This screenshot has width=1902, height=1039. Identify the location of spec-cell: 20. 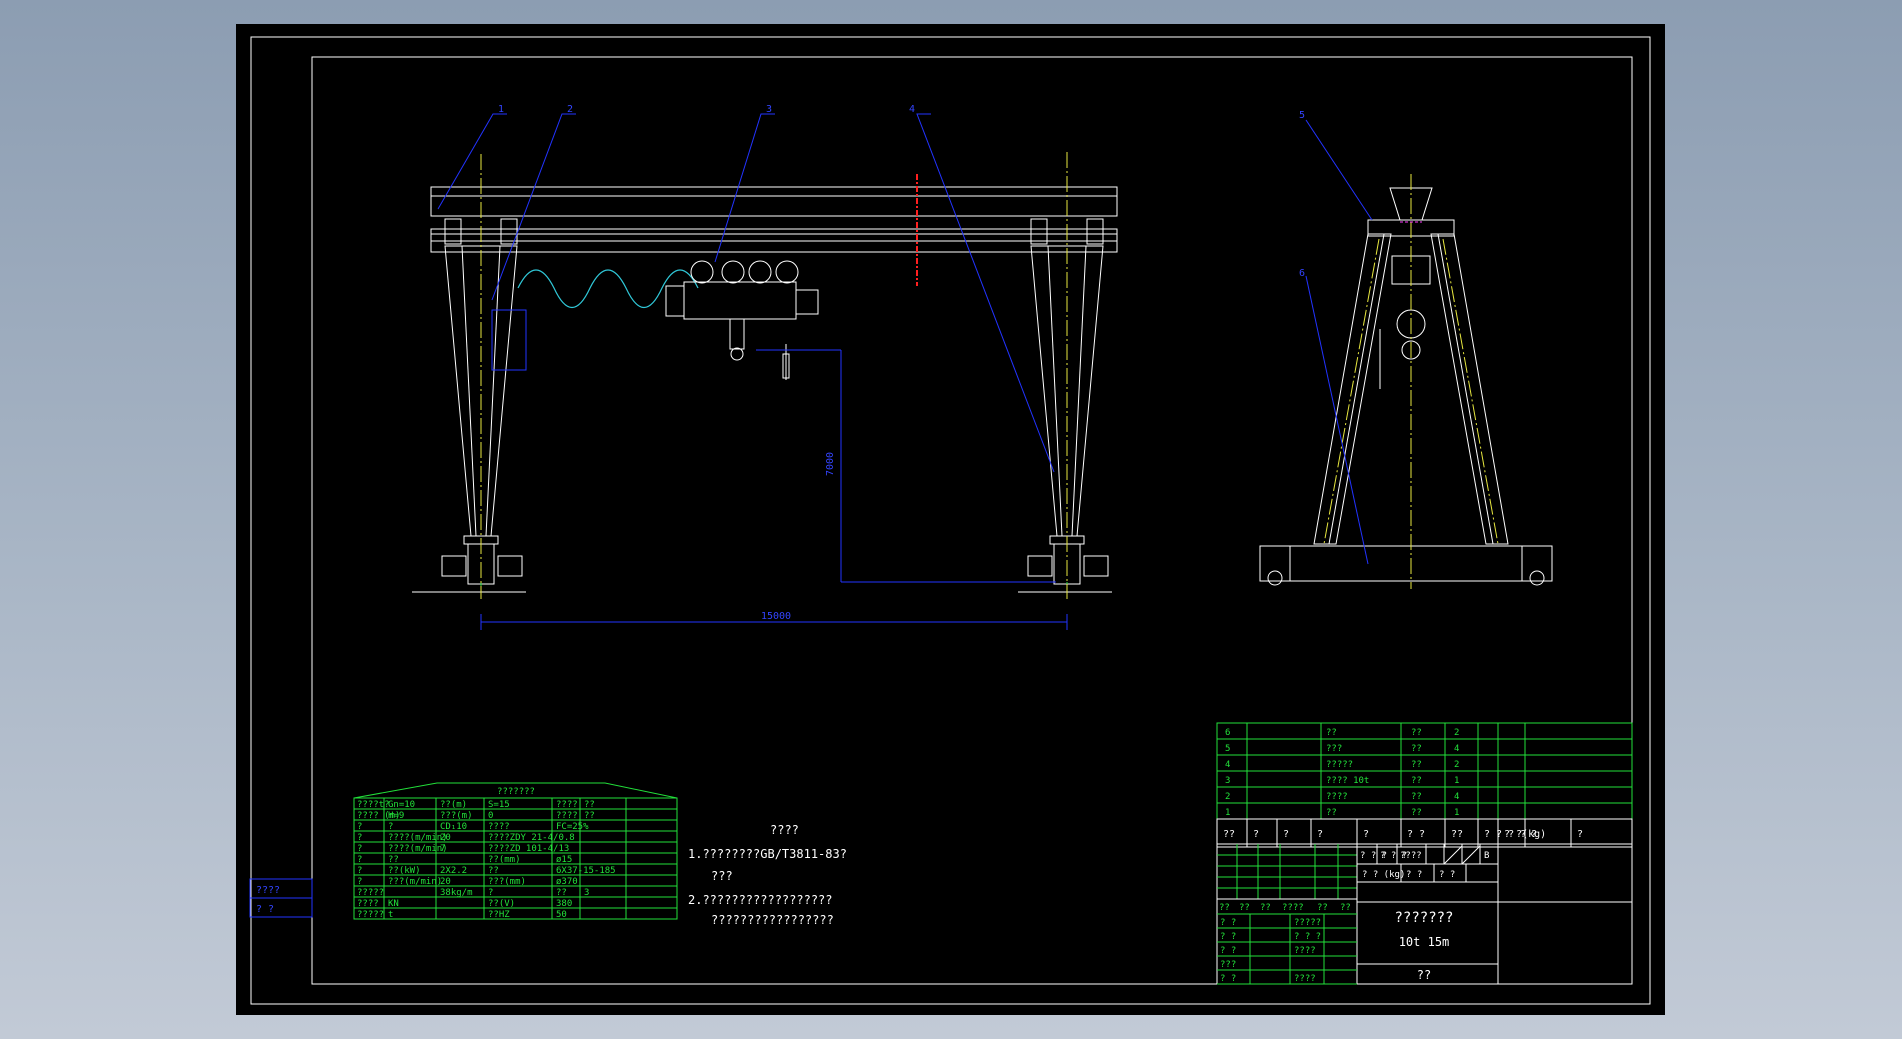
(445, 838).